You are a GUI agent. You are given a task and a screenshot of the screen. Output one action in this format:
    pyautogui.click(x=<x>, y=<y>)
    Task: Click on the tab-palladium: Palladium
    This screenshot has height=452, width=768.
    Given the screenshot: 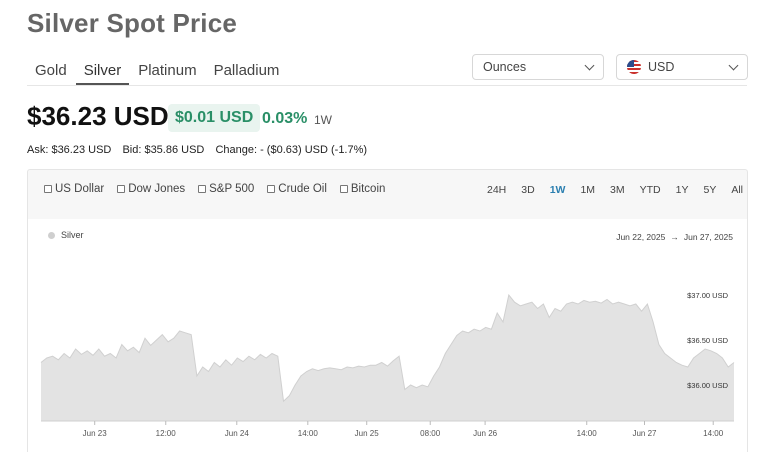 What is the action you would take?
    pyautogui.click(x=247, y=70)
    